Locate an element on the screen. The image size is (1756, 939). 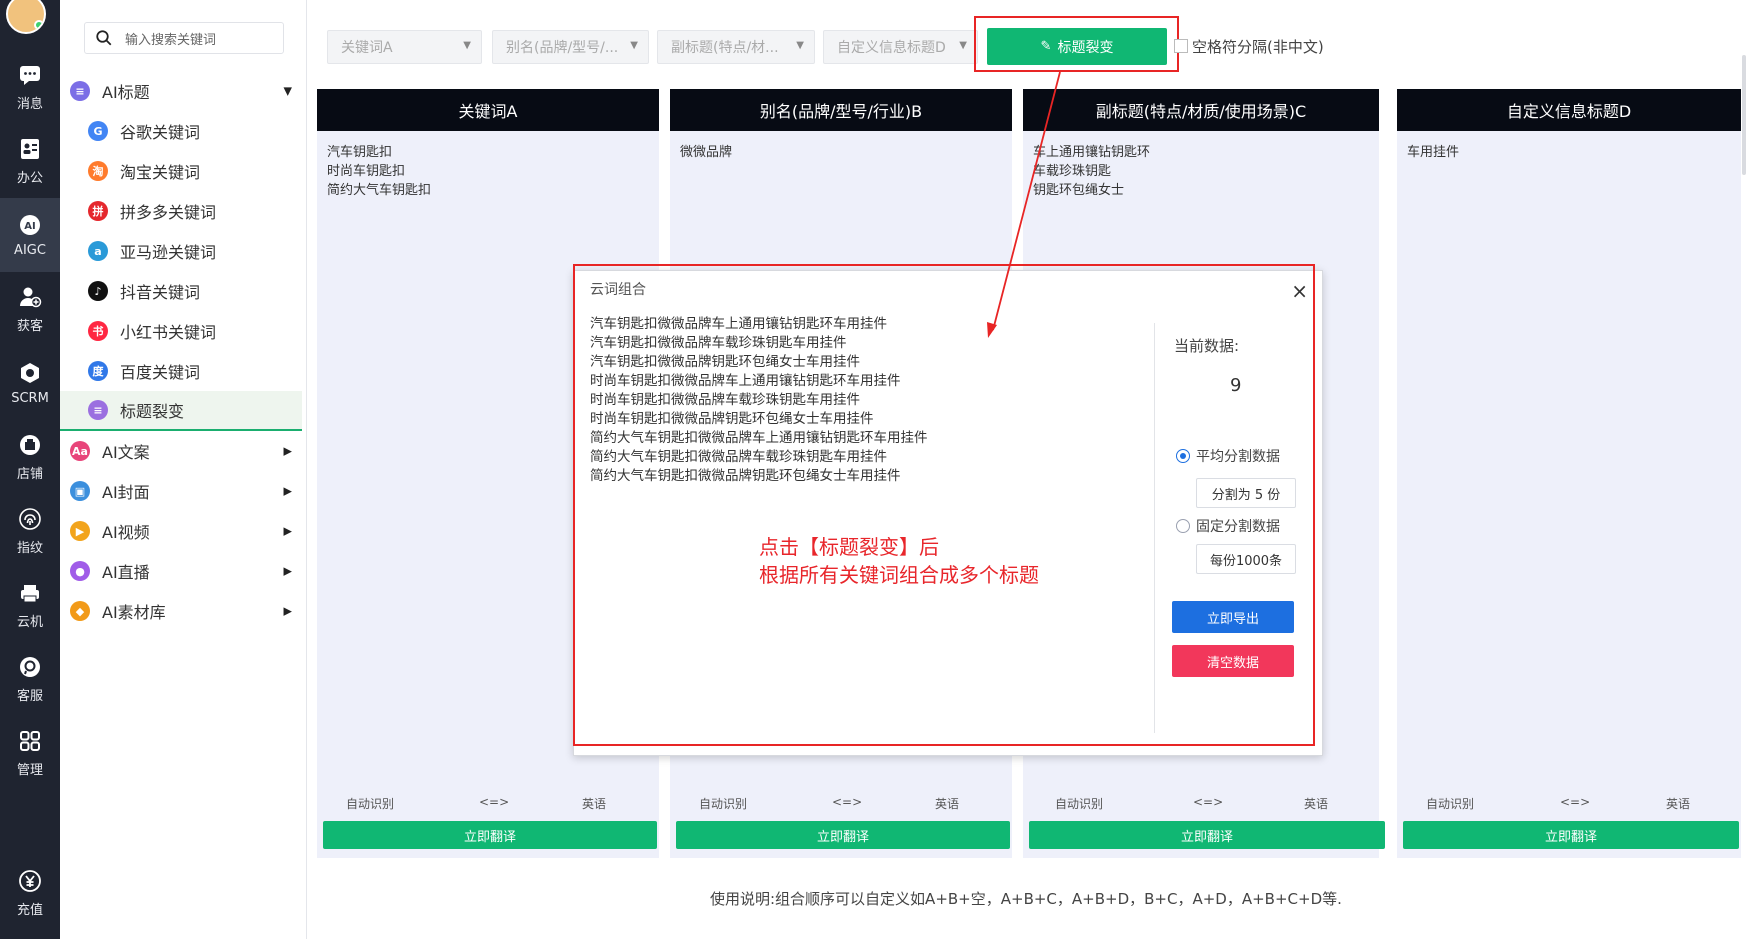
taobao-icon: 淘 is located at coordinates (98, 171).